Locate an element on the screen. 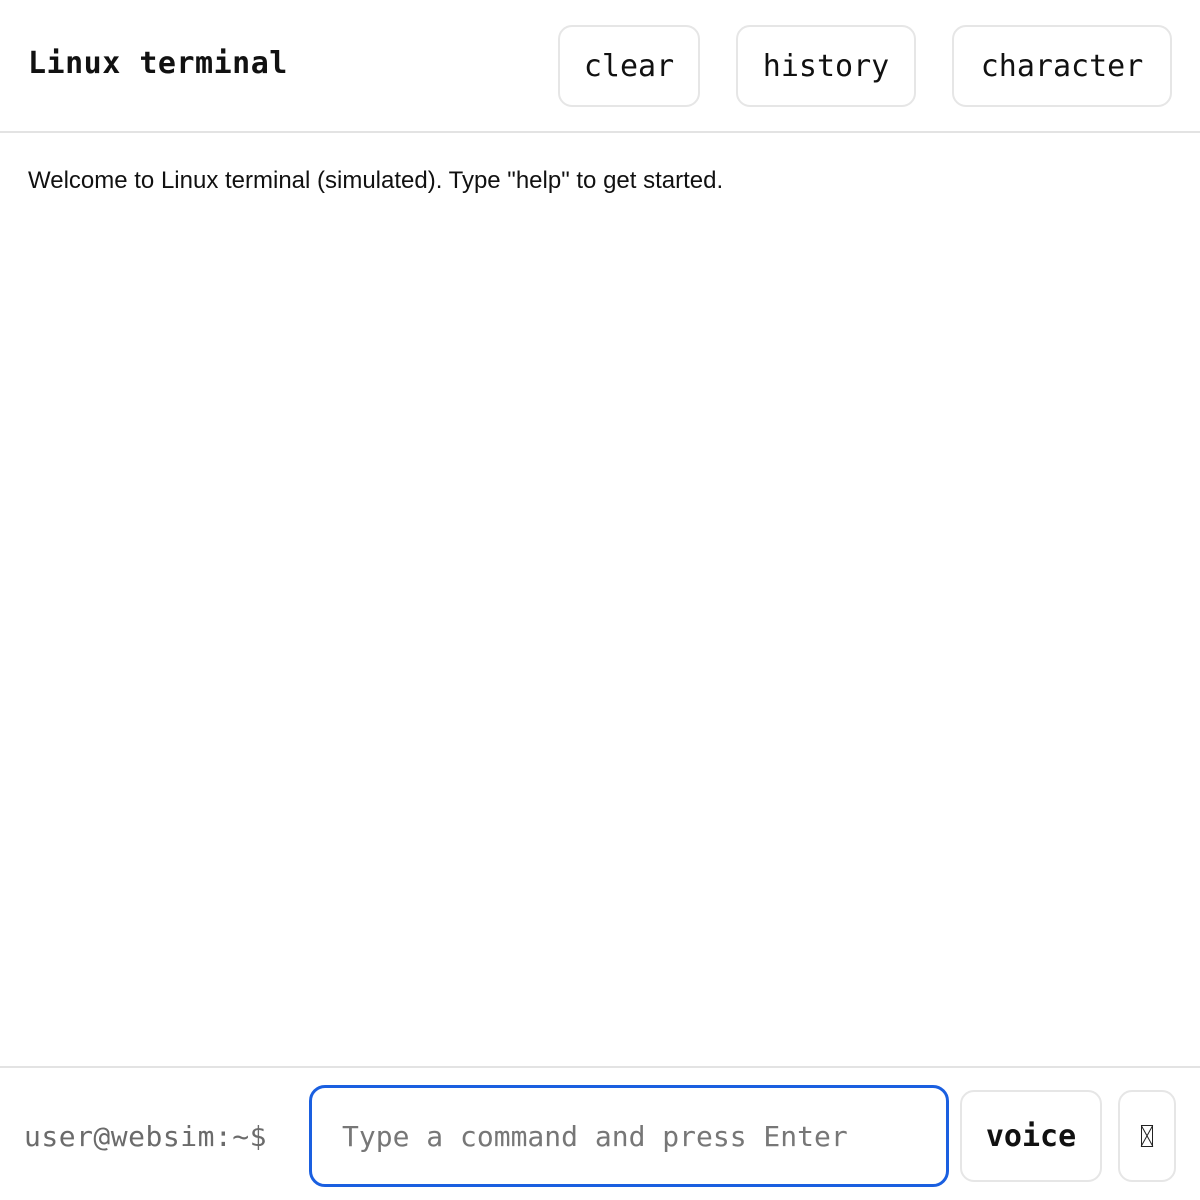  top-bar: Linux terminal clear history character is located at coordinates (600, 66).